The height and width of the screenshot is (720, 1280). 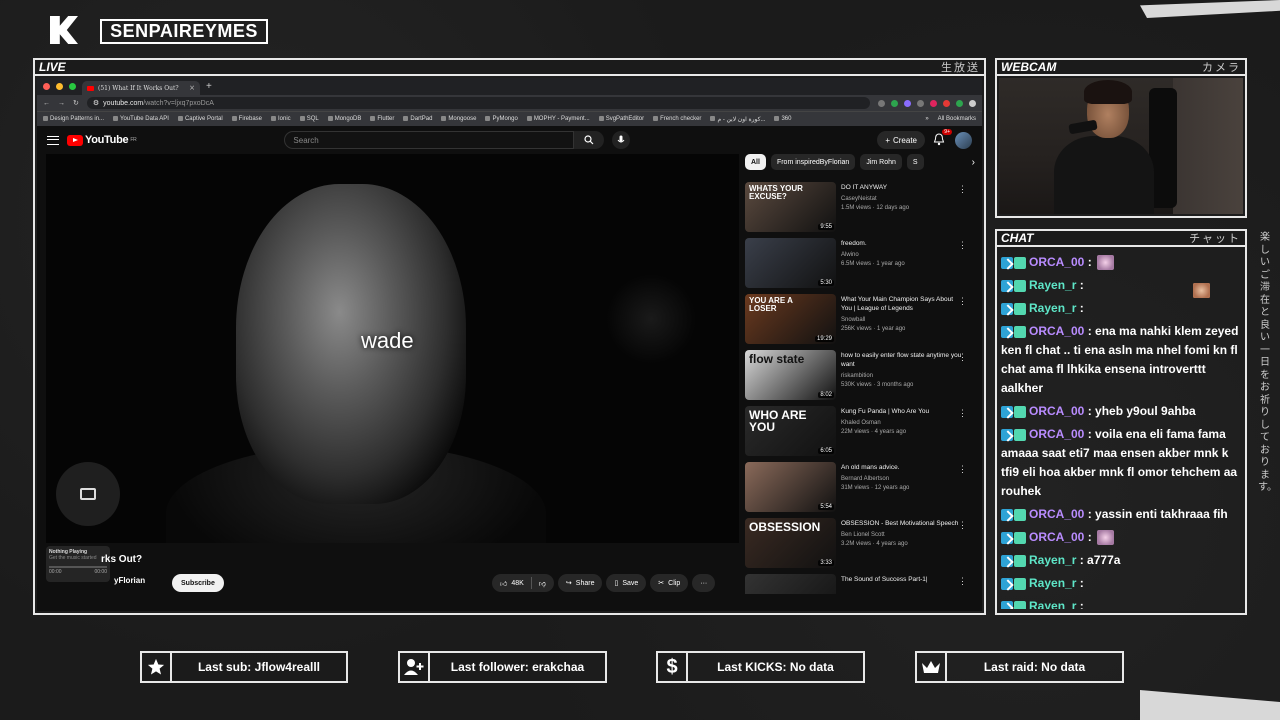 What do you see at coordinates (59, 86) in the screenshot?
I see `minimize-window-icon` at bounding box center [59, 86].